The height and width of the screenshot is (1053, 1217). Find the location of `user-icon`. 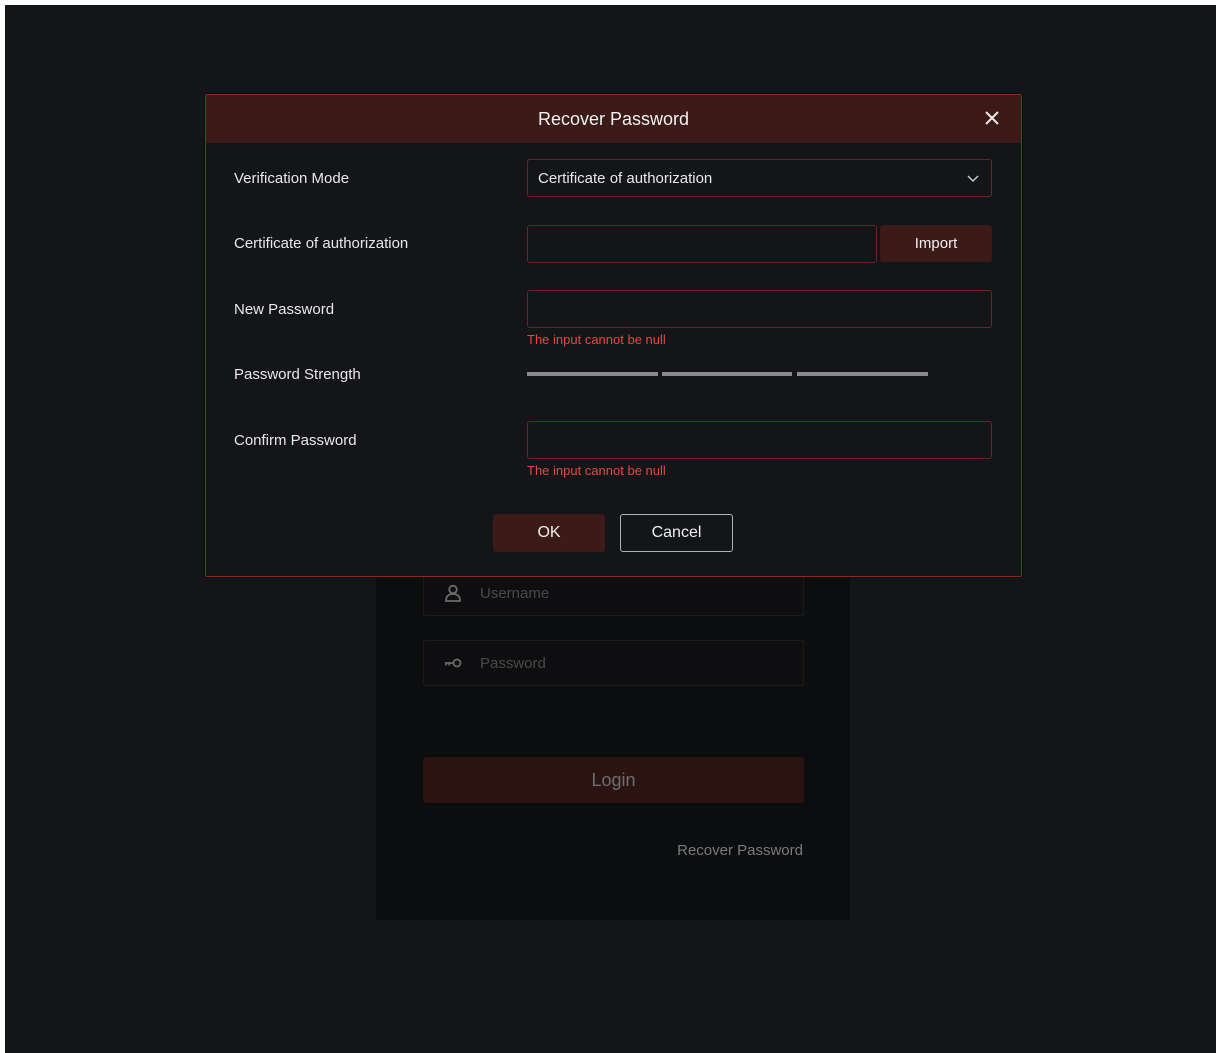

user-icon is located at coordinates (453, 593).